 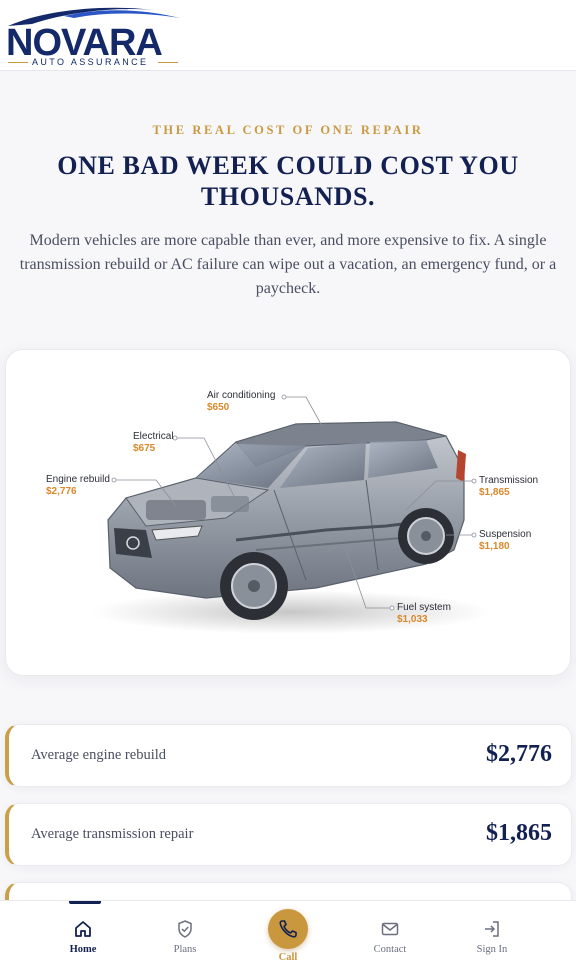 What do you see at coordinates (85, 902) in the screenshot?
I see `active-indicator` at bounding box center [85, 902].